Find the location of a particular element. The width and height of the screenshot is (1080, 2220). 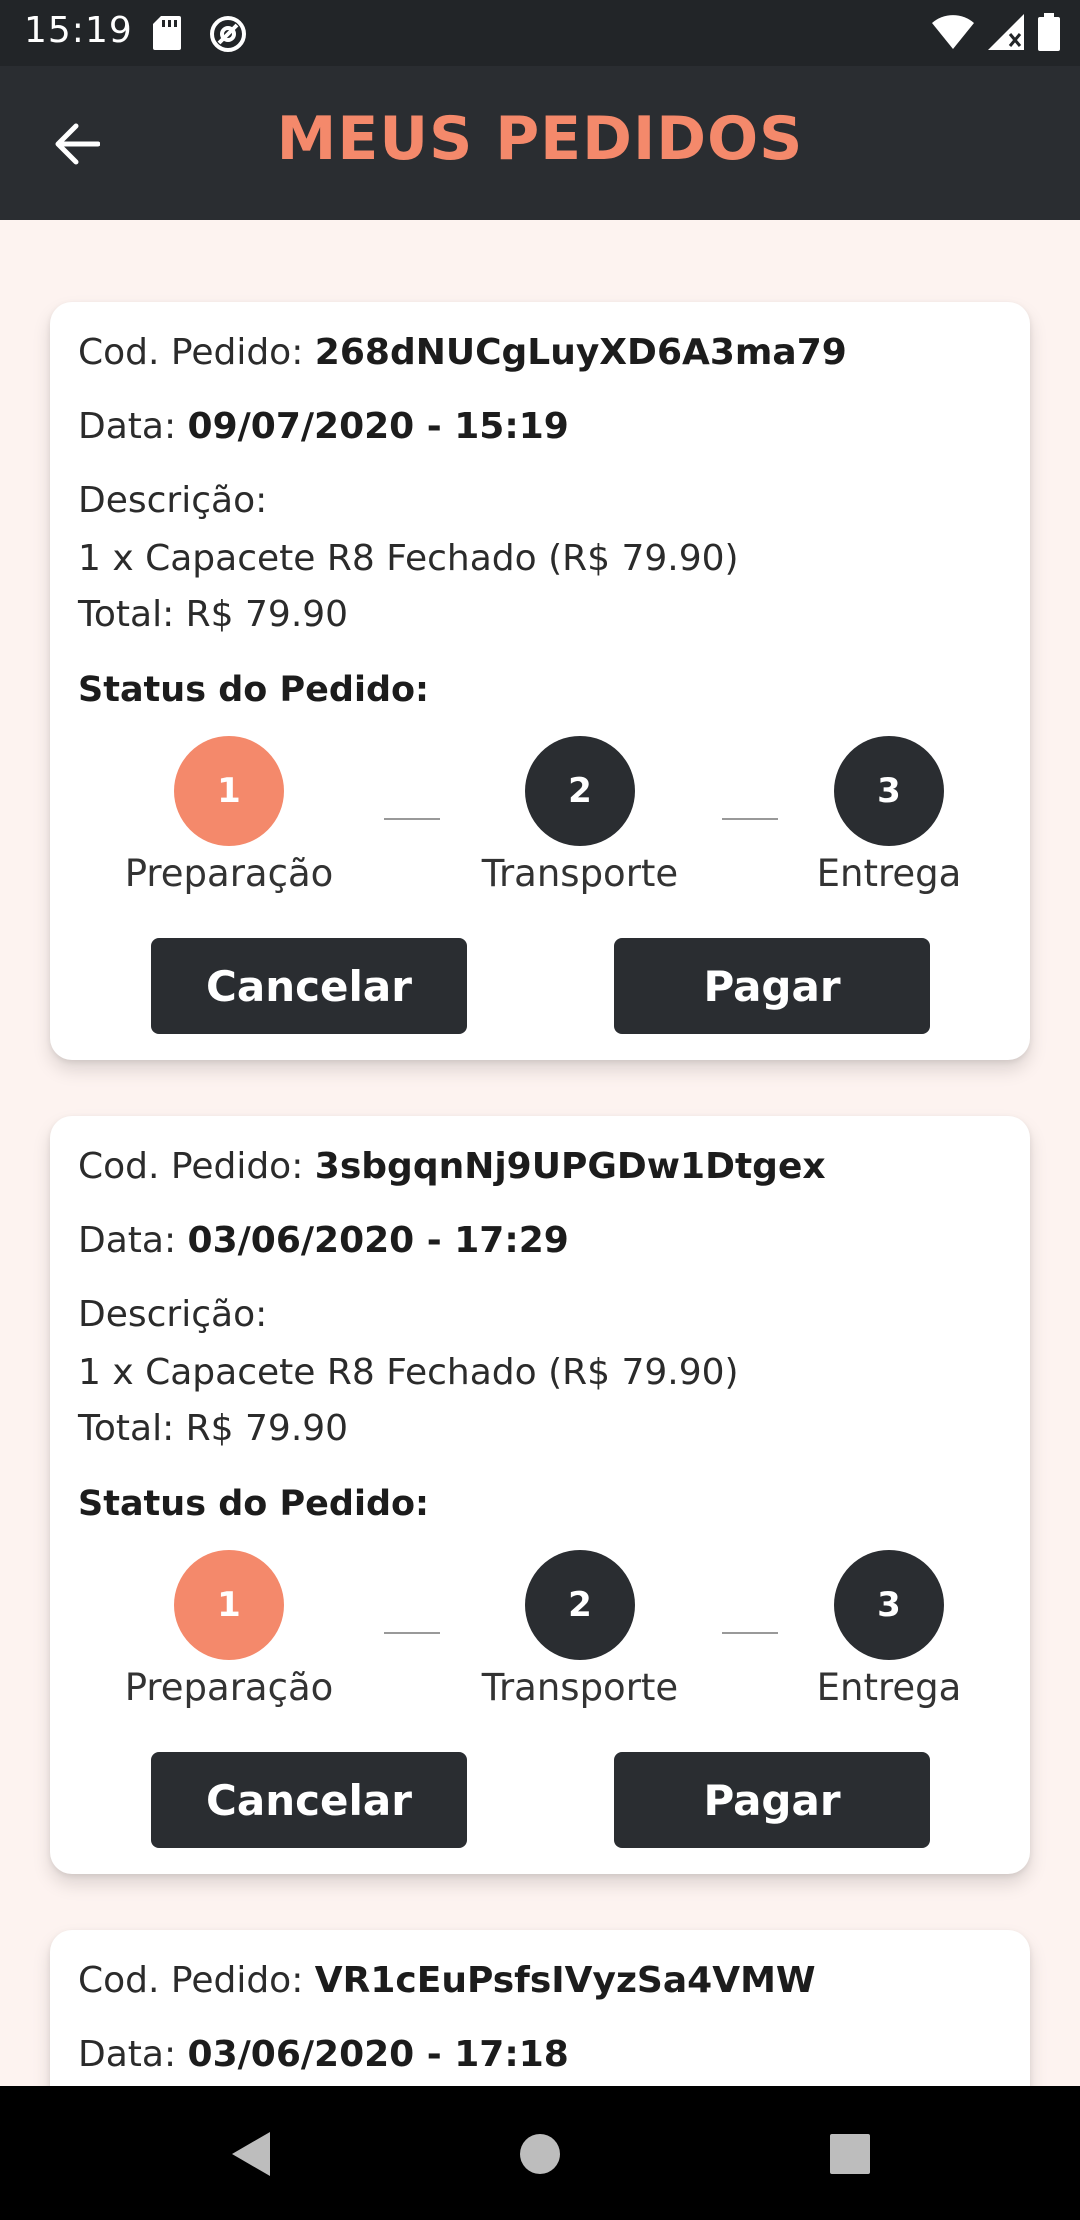

system-nav-bar is located at coordinates (540, 2153).